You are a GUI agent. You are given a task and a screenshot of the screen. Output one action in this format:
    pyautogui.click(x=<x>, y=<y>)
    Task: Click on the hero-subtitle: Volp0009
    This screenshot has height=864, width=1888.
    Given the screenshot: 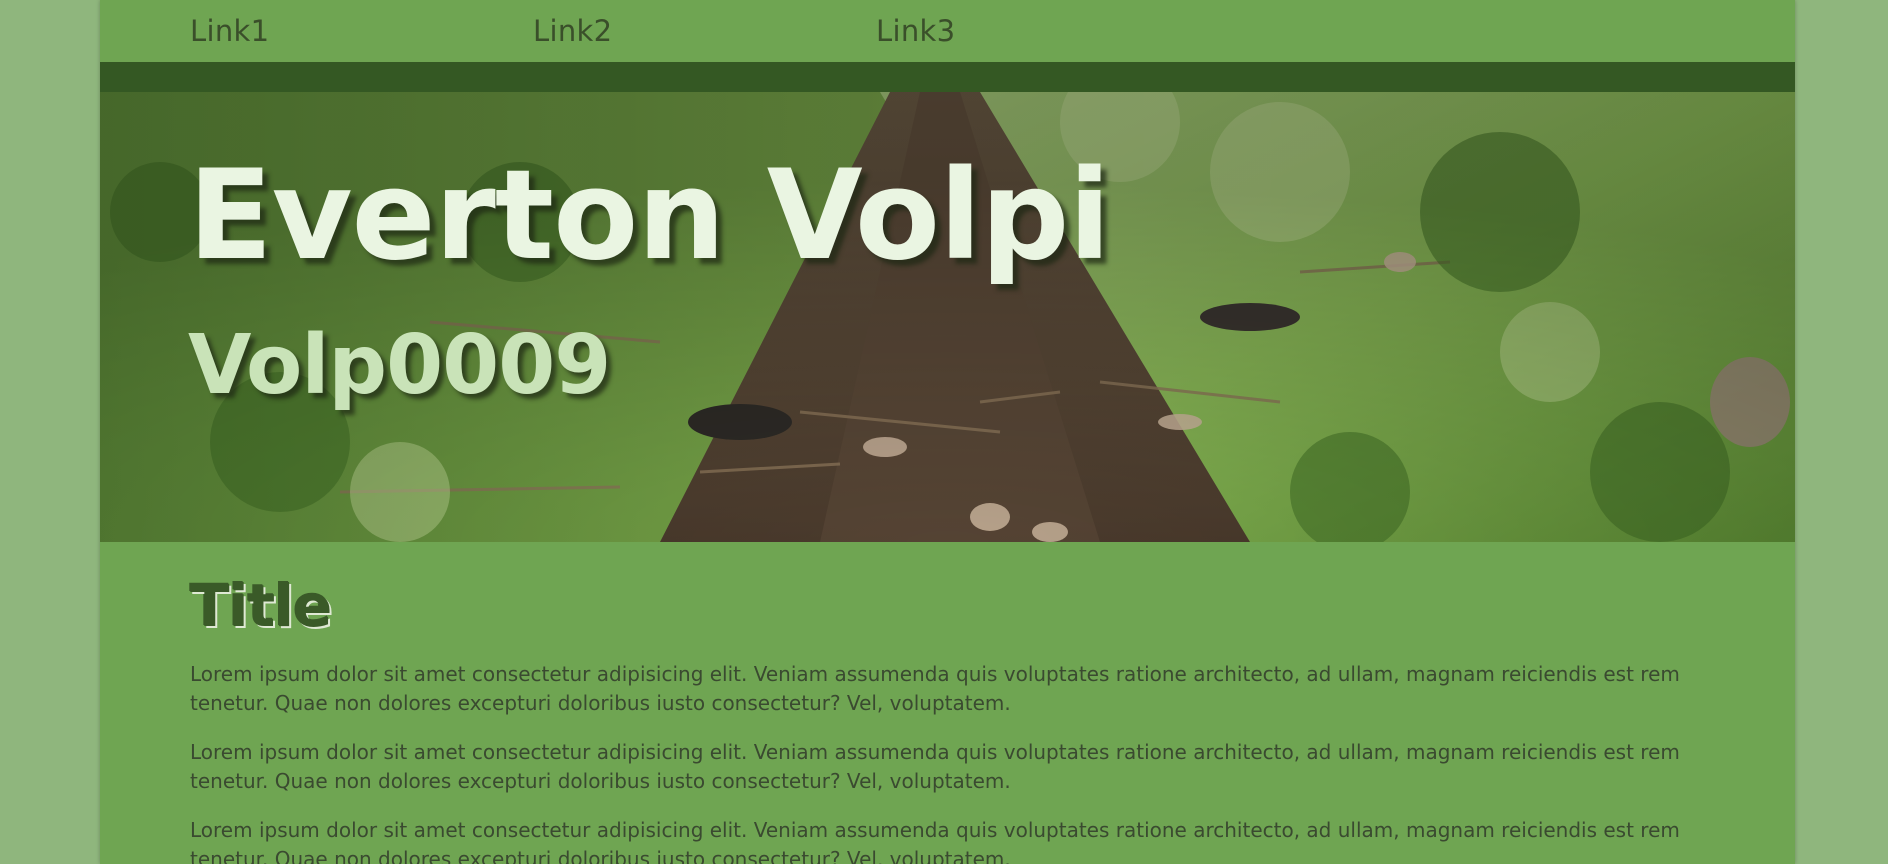 What is the action you would take?
    pyautogui.click(x=399, y=365)
    